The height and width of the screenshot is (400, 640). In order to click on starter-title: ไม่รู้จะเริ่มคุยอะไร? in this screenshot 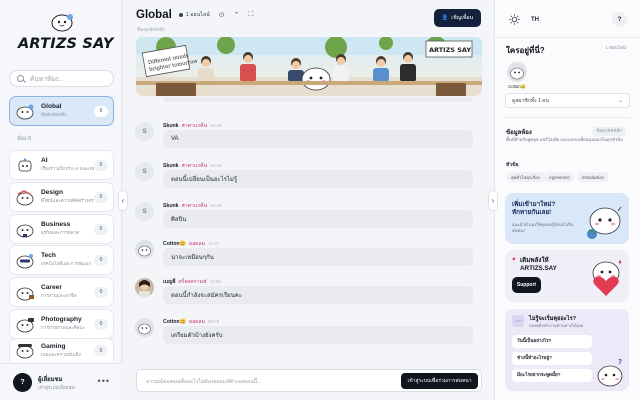, I will do `click(553, 319)`.